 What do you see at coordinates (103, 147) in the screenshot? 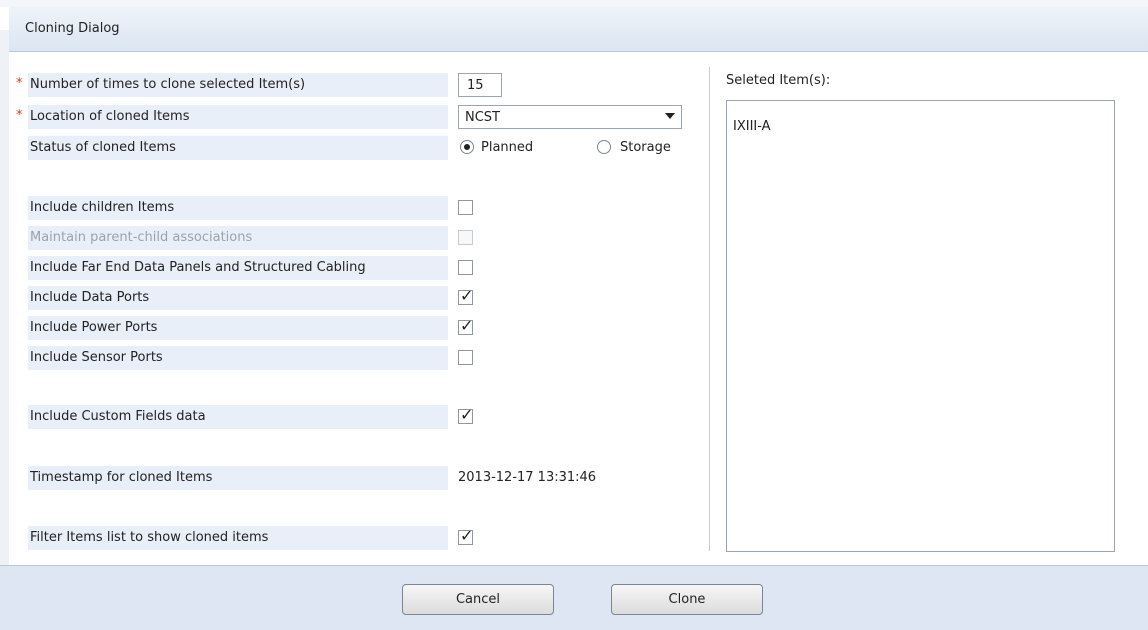
I see `status-label: Status of cloned Items` at bounding box center [103, 147].